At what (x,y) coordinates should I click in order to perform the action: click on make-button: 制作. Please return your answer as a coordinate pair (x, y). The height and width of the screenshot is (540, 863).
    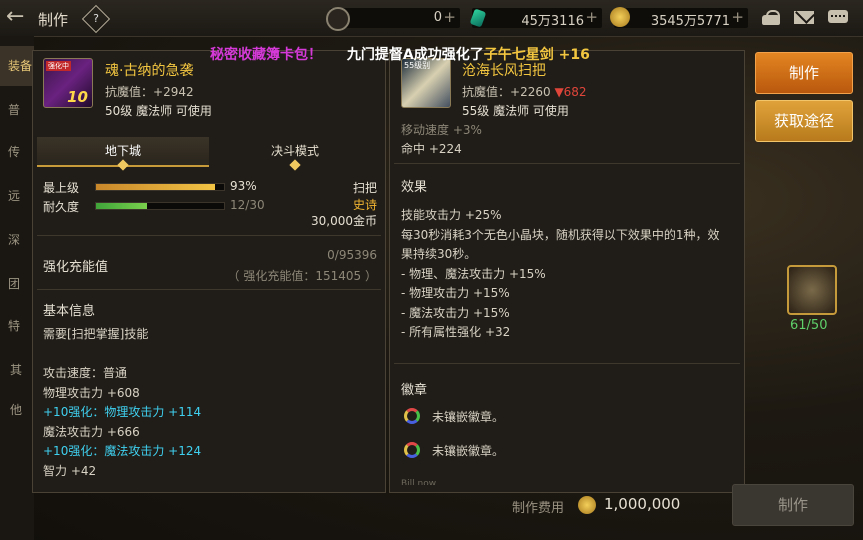
    Looking at the image, I should click on (804, 73).